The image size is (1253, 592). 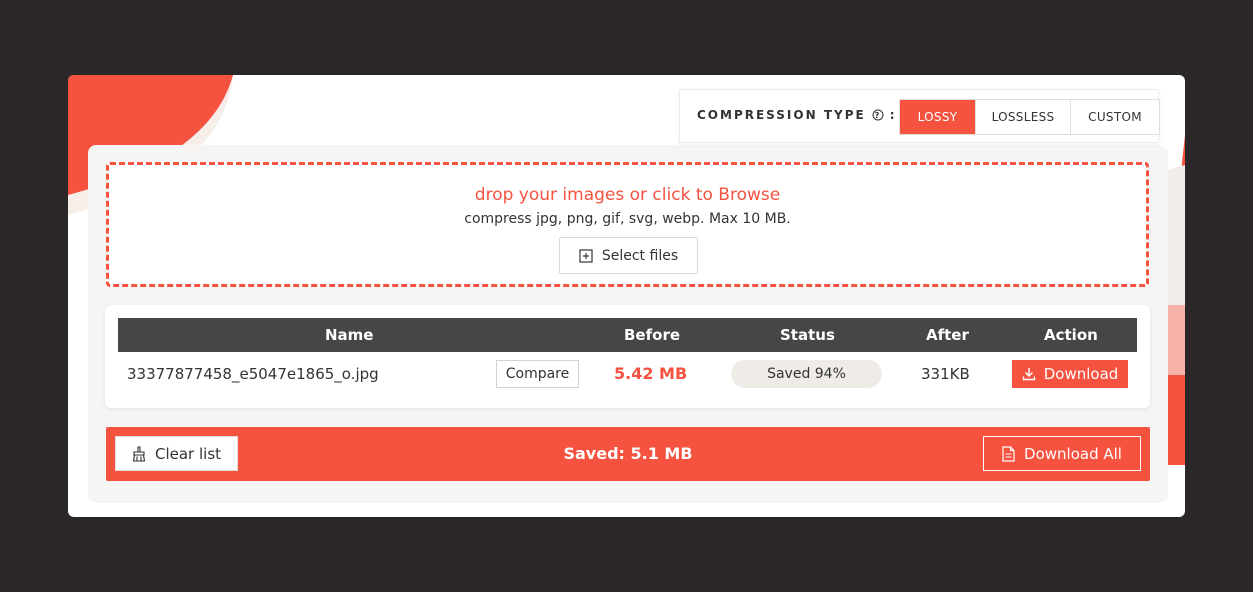 I want to click on download-all-button: Download All, so click(x=1062, y=453).